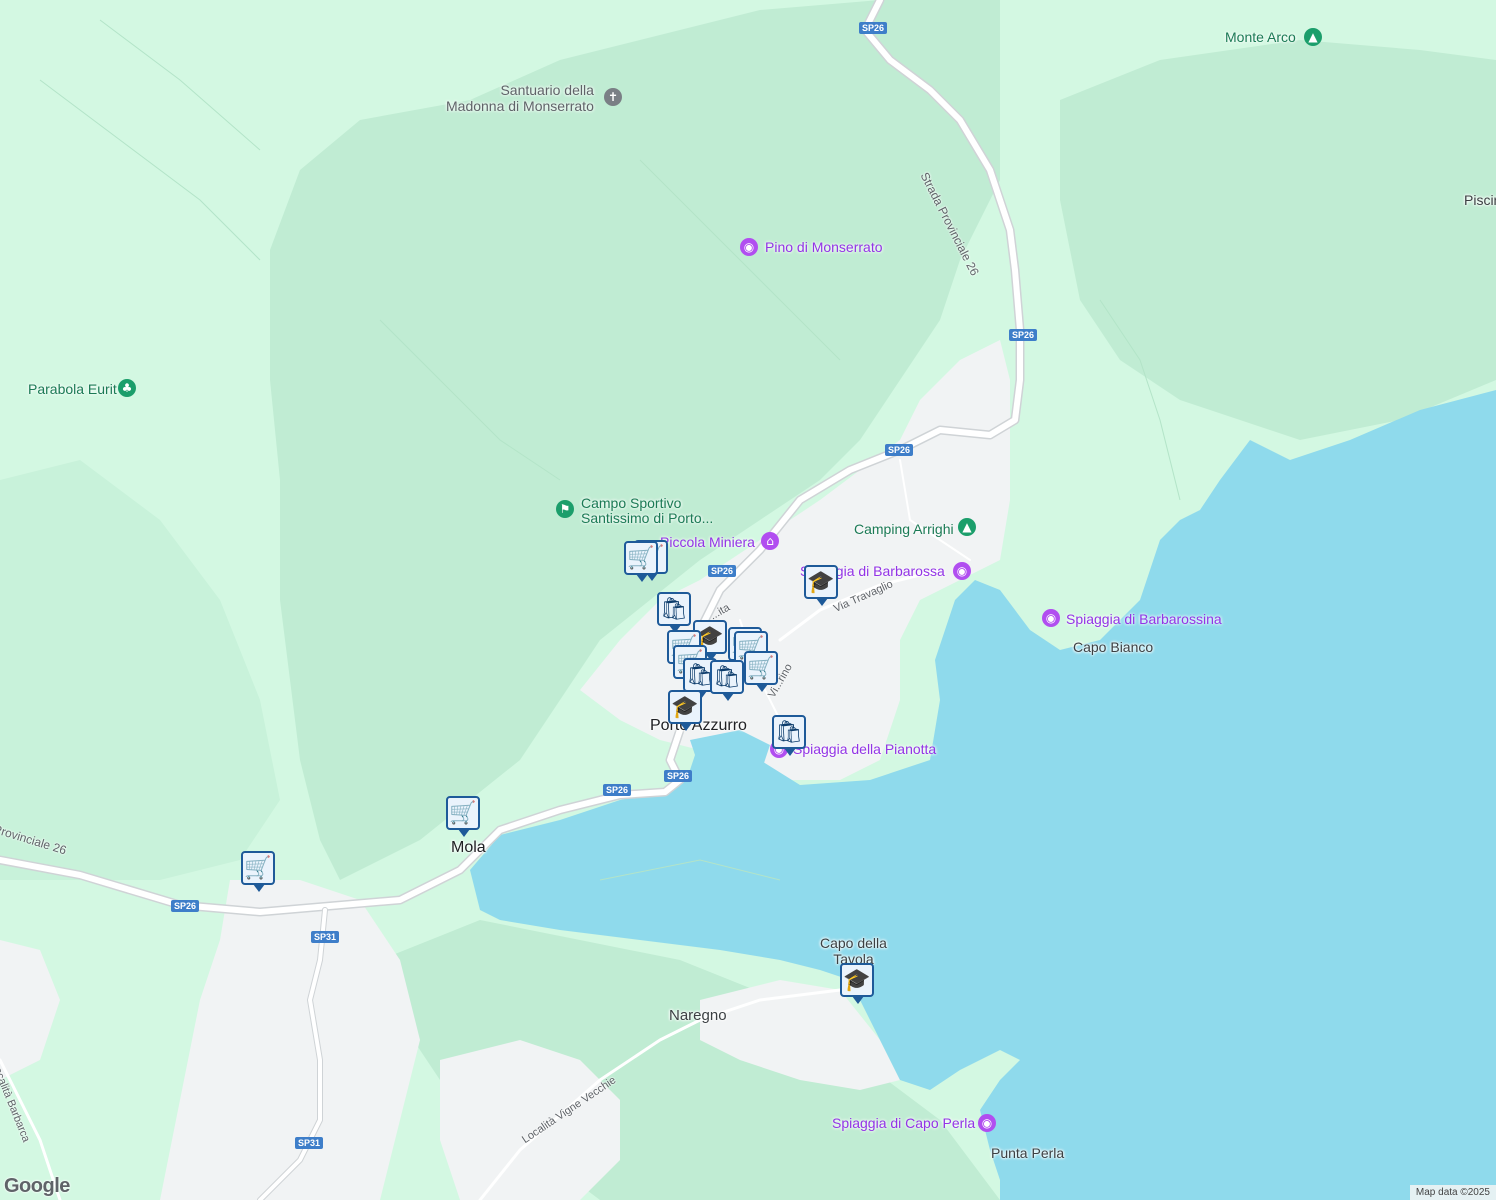 This screenshot has height=1200, width=1496. Describe the element at coordinates (565, 509) in the screenshot. I see `stadium-icon: ⚑` at that location.